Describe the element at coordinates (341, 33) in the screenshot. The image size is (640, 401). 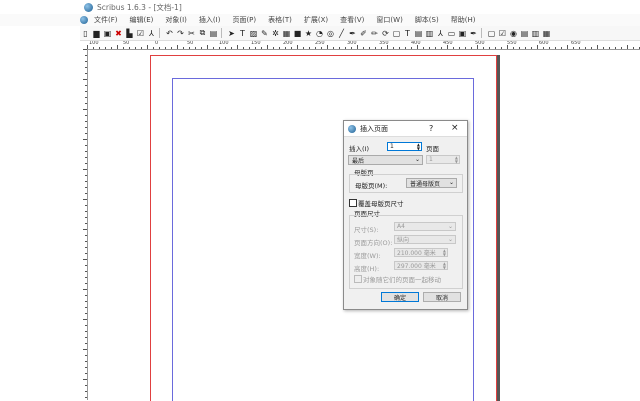
I see `line-icon: ╱` at that location.